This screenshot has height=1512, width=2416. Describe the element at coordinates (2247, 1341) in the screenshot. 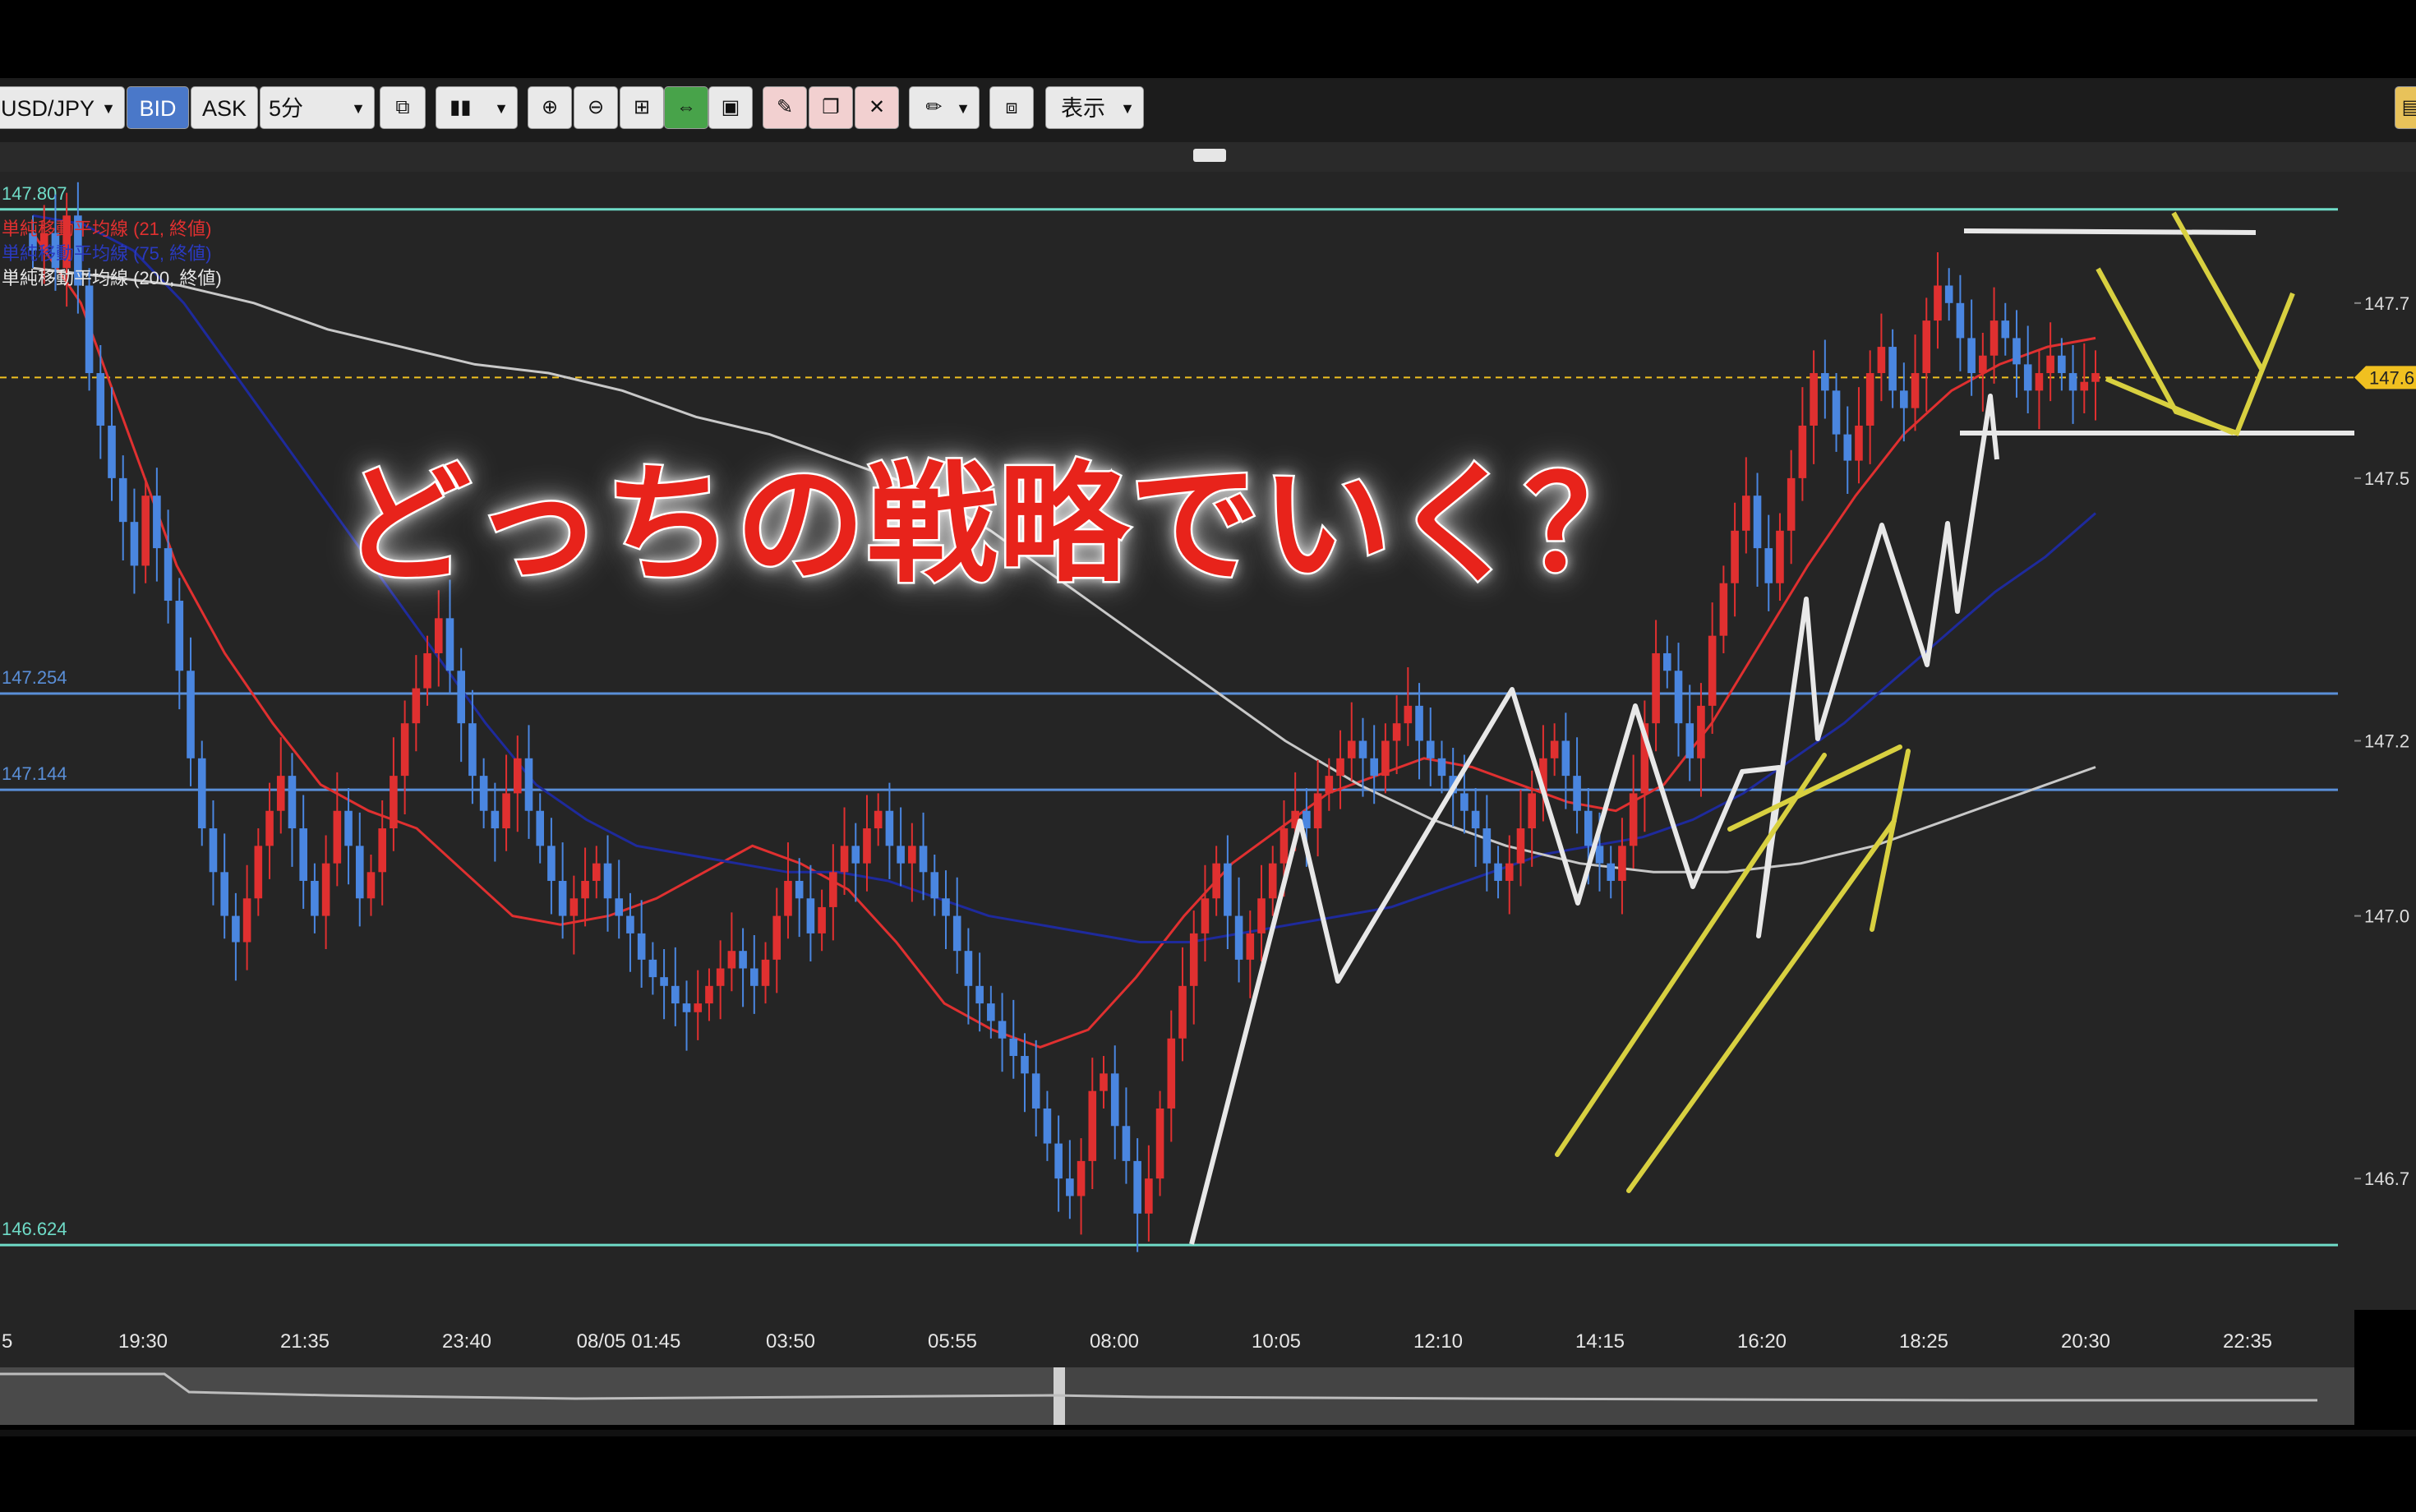

I see `x-tick-label: 22:35` at that location.